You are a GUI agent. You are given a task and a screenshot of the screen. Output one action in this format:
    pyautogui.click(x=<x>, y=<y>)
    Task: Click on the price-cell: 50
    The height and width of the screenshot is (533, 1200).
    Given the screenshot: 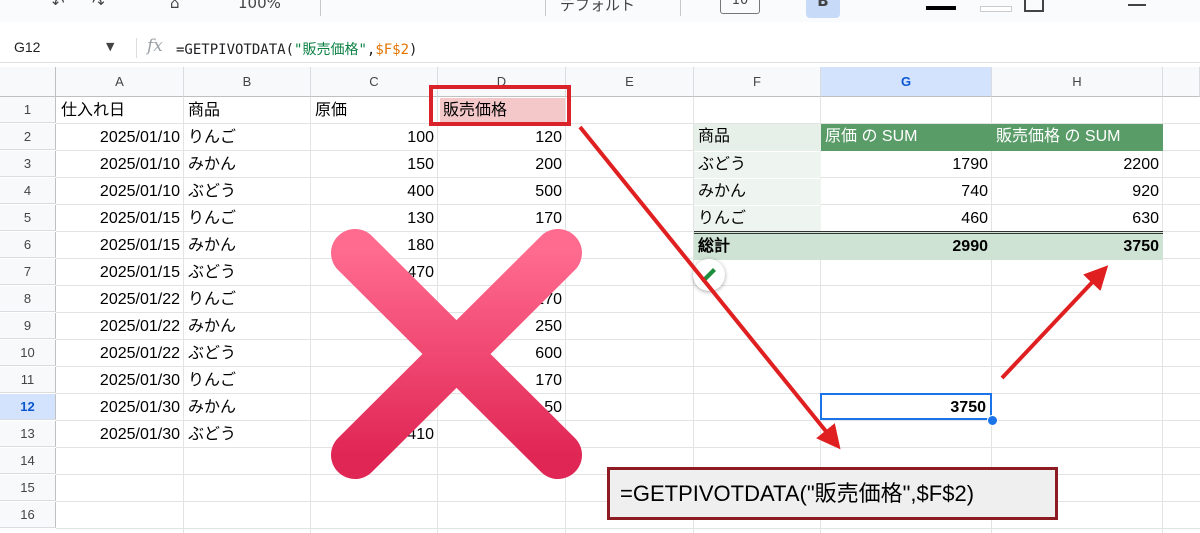 What is the action you would take?
    pyautogui.click(x=502, y=408)
    